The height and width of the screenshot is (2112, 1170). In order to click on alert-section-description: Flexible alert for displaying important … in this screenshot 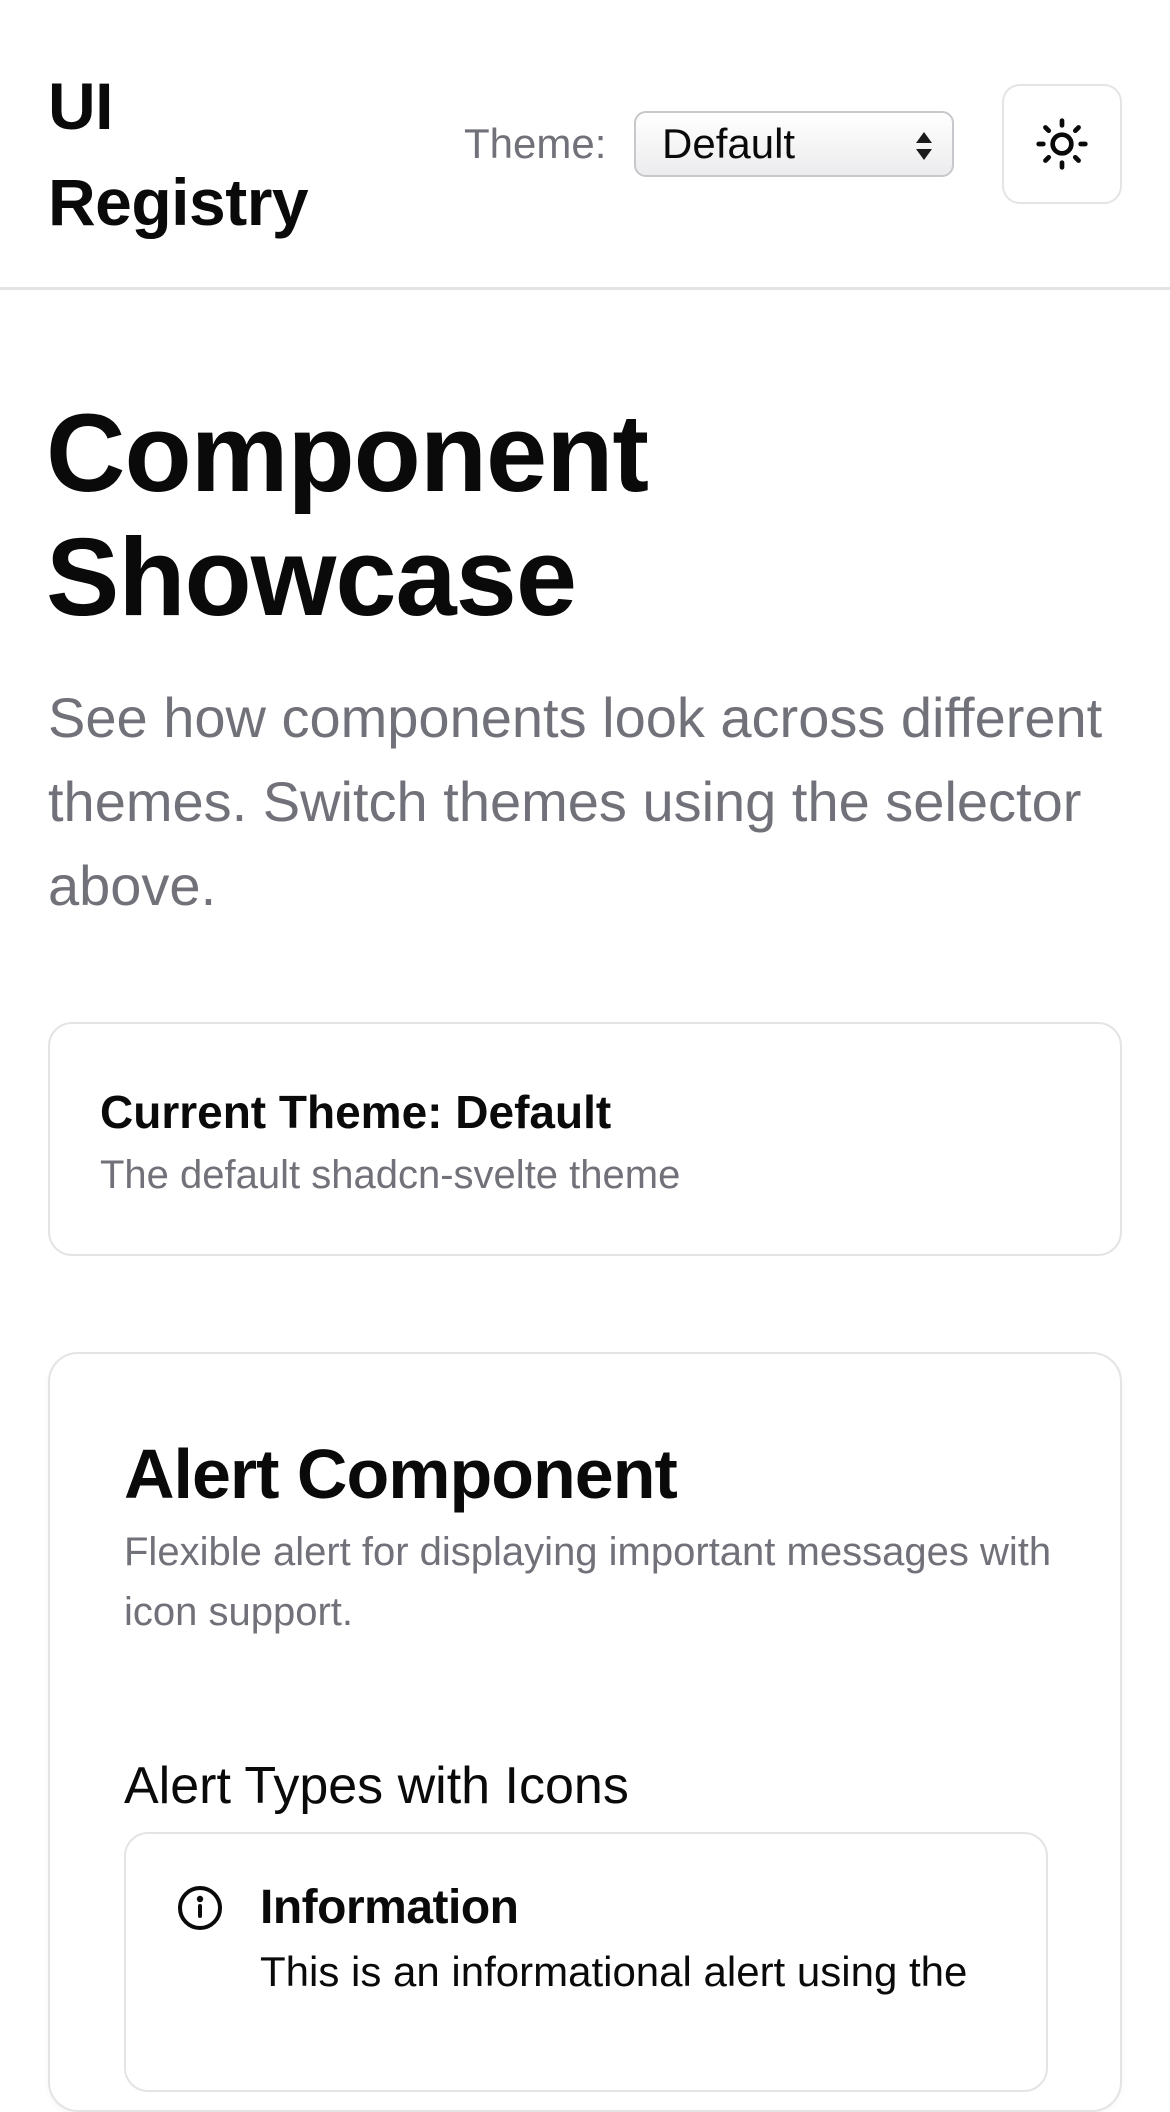, I will do `click(588, 1582)`.